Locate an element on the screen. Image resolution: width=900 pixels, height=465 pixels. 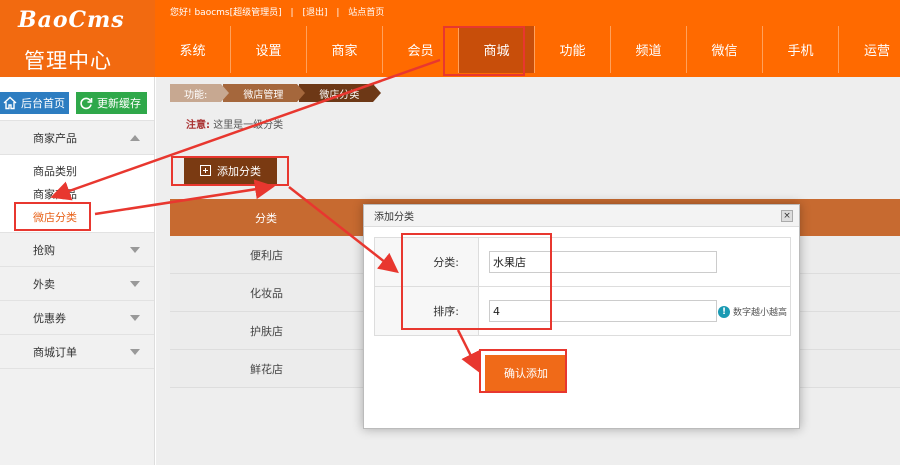
add-category-button: 添加分类 is located at coordinates (230, 170).